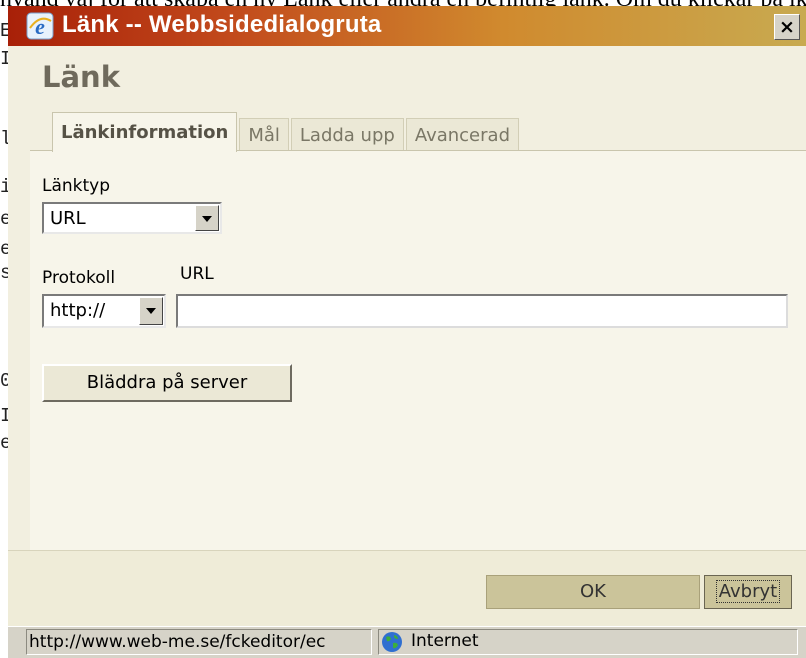 This screenshot has width=806, height=658. What do you see at coordinates (78, 310) in the screenshot?
I see `protocol-value: http://` at bounding box center [78, 310].